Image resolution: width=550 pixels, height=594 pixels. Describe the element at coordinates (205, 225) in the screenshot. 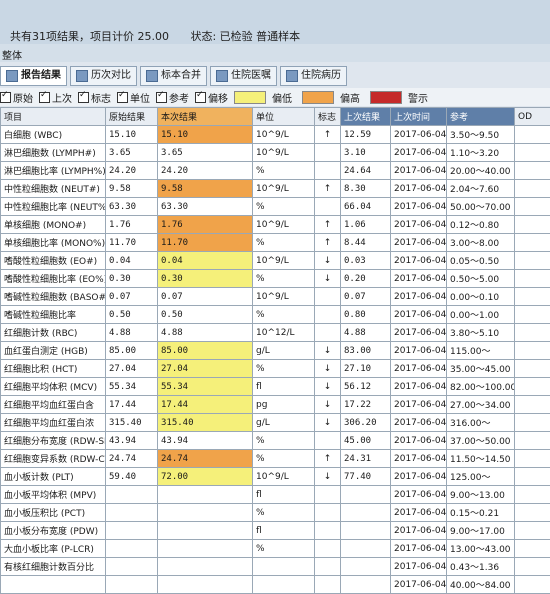

I see `current-result: 1.76` at that location.